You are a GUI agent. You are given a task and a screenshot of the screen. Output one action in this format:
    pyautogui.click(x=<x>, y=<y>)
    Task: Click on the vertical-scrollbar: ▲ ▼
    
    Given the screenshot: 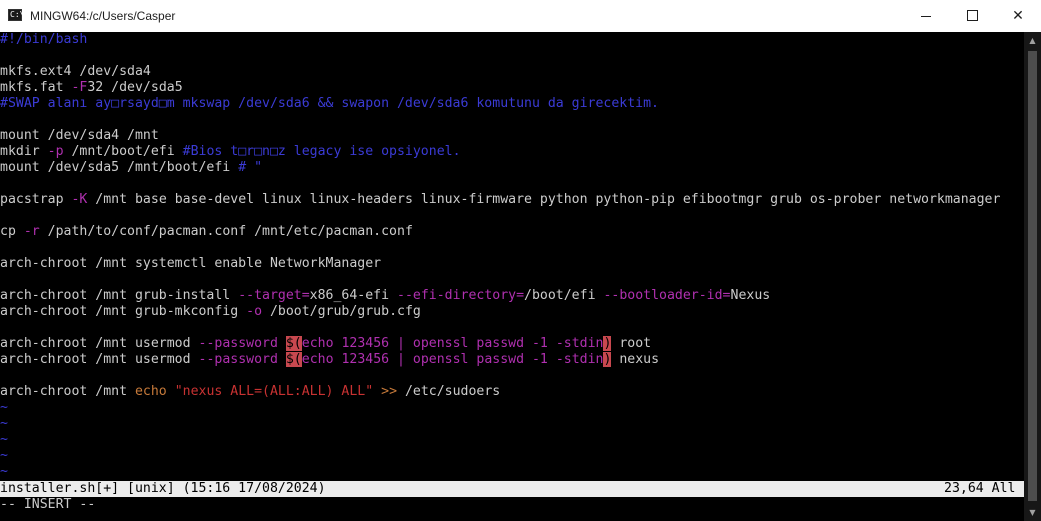 What is the action you would take?
    pyautogui.click(x=1032, y=276)
    